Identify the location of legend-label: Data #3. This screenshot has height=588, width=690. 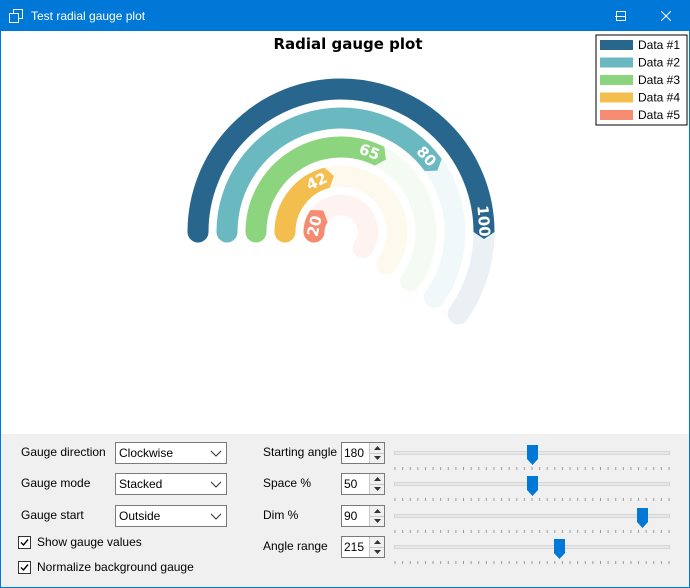
(659, 80).